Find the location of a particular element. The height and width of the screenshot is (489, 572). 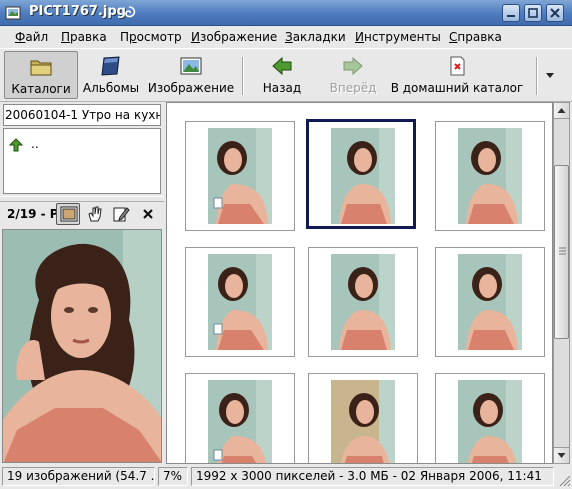

albums-button: Альбомы is located at coordinates (111, 75).